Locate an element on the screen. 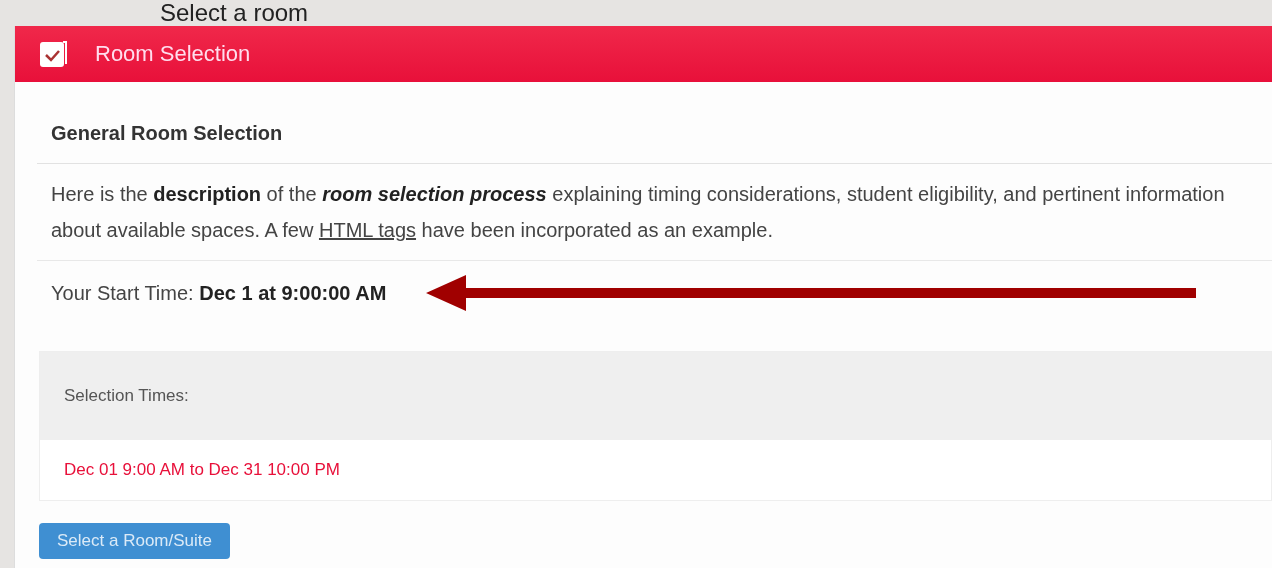 This screenshot has width=1272, height=568. time-range-text: Dec 01 9:00 AM to Dec 31 10:00 PM is located at coordinates (202, 470).